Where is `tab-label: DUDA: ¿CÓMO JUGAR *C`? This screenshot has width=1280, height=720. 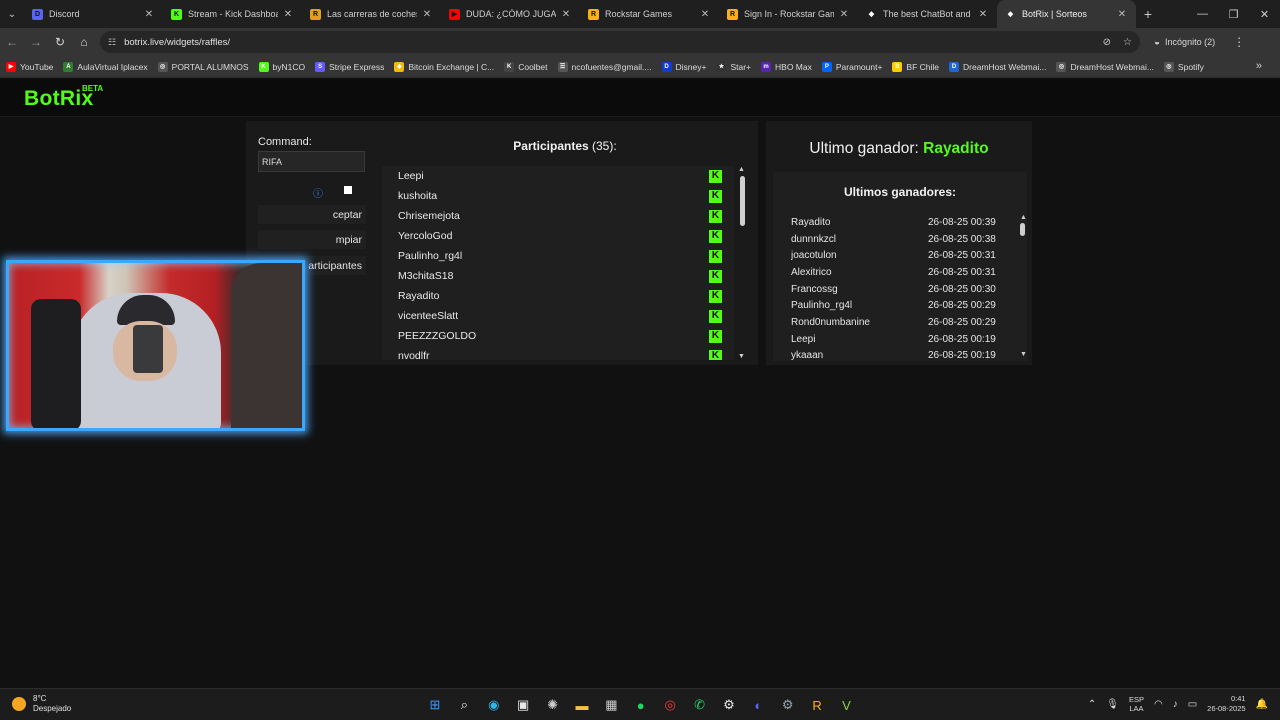
tab-label: DUDA: ¿CÓMO JUGAR *C is located at coordinates (511, 14).